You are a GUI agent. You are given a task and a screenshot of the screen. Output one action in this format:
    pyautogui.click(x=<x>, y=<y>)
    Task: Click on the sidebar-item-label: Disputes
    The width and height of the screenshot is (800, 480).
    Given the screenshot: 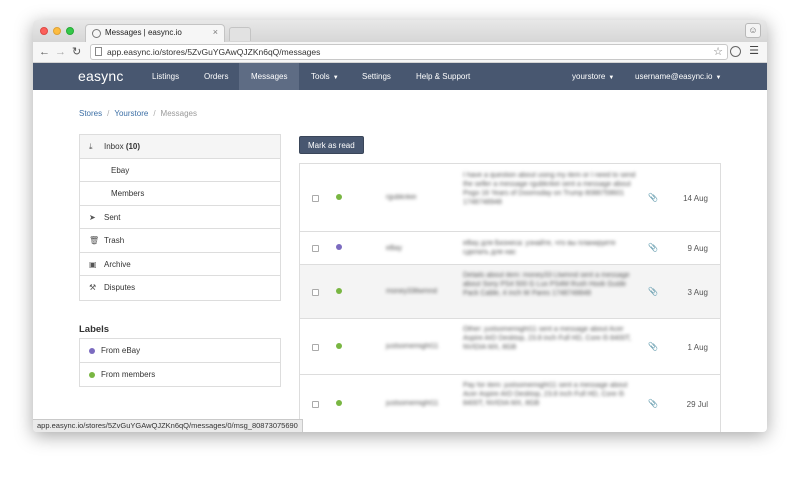 What is the action you would take?
    pyautogui.click(x=120, y=287)
    